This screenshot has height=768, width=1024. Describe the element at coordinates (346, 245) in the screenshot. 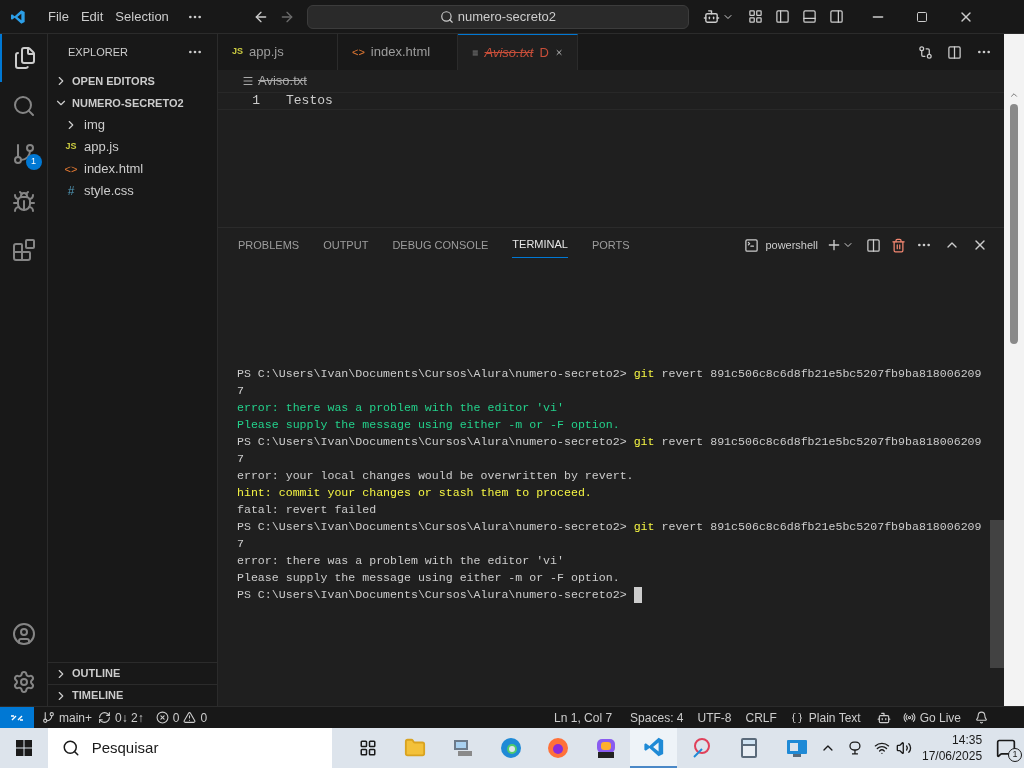

I see `panel-tab: OUTPUT` at that location.